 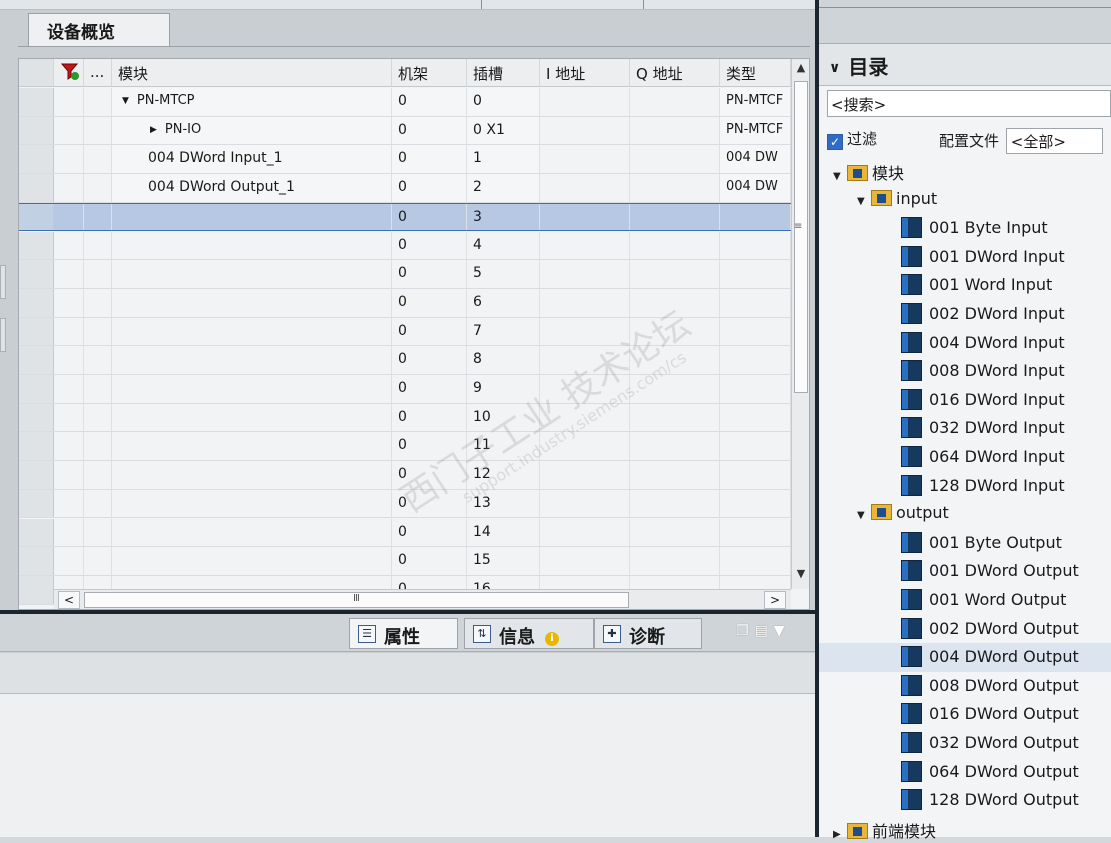 I want to click on table-row: 07, so click(x=405, y=332).